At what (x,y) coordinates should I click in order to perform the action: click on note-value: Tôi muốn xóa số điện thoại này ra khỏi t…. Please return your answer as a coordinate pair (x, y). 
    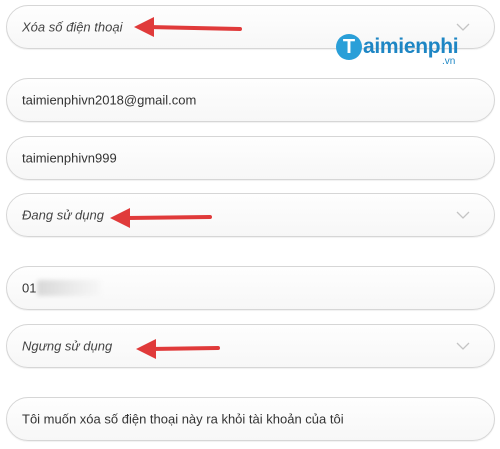
    Looking at the image, I should click on (183, 419).